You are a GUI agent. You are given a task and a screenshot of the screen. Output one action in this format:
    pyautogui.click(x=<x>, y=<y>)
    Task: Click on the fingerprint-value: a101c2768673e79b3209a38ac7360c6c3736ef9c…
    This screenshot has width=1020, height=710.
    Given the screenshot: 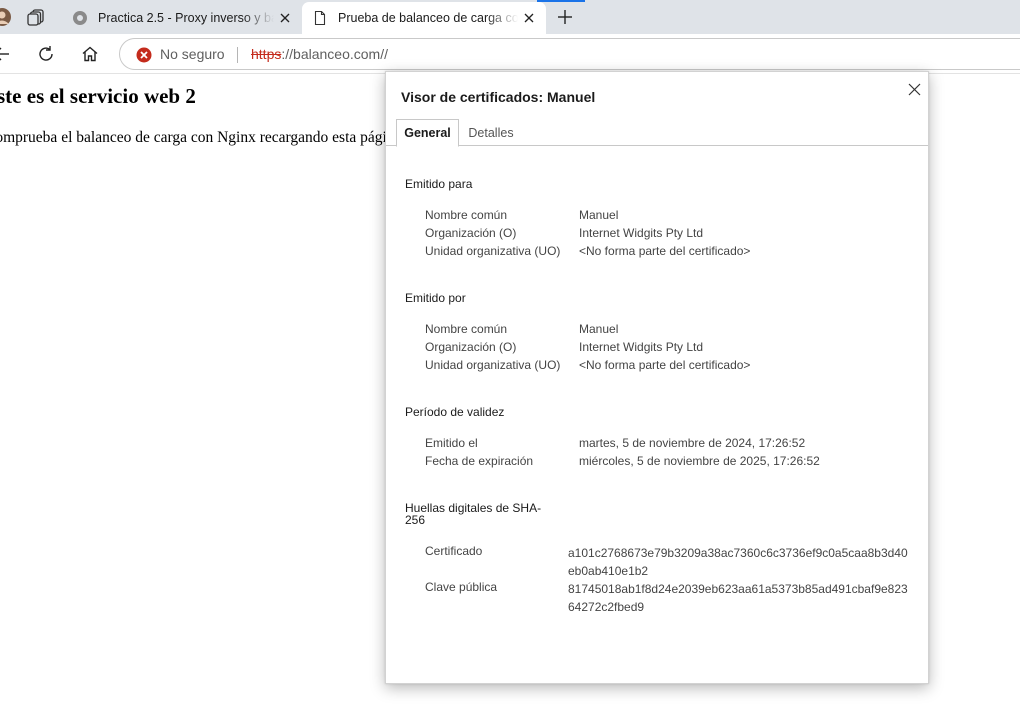 What is the action you would take?
    pyautogui.click(x=738, y=562)
    